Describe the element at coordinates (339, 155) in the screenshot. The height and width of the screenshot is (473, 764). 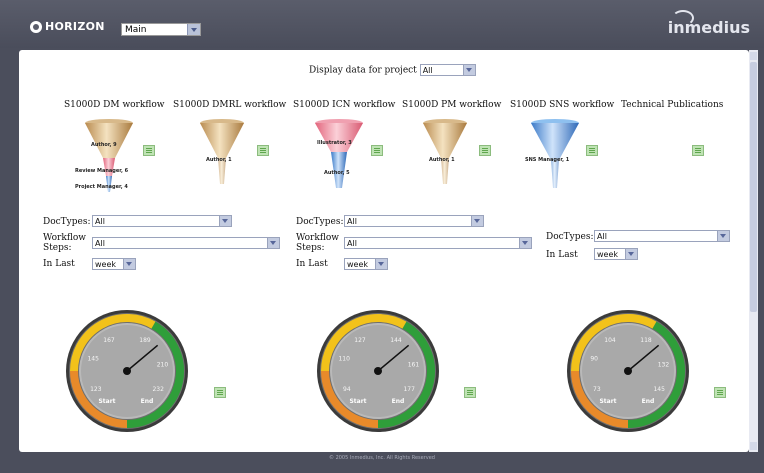
I see `funnel-chart-icn` at that location.